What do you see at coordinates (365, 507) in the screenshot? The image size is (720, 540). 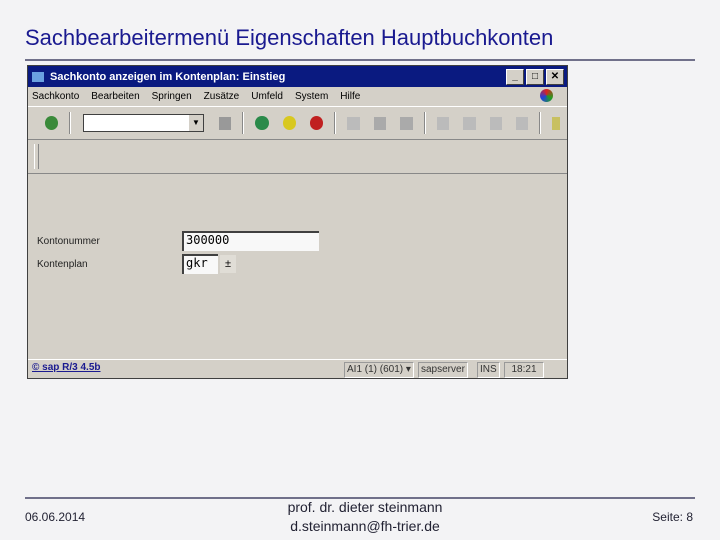 I see `footer-author: prof. dr. dieter steinmann` at bounding box center [365, 507].